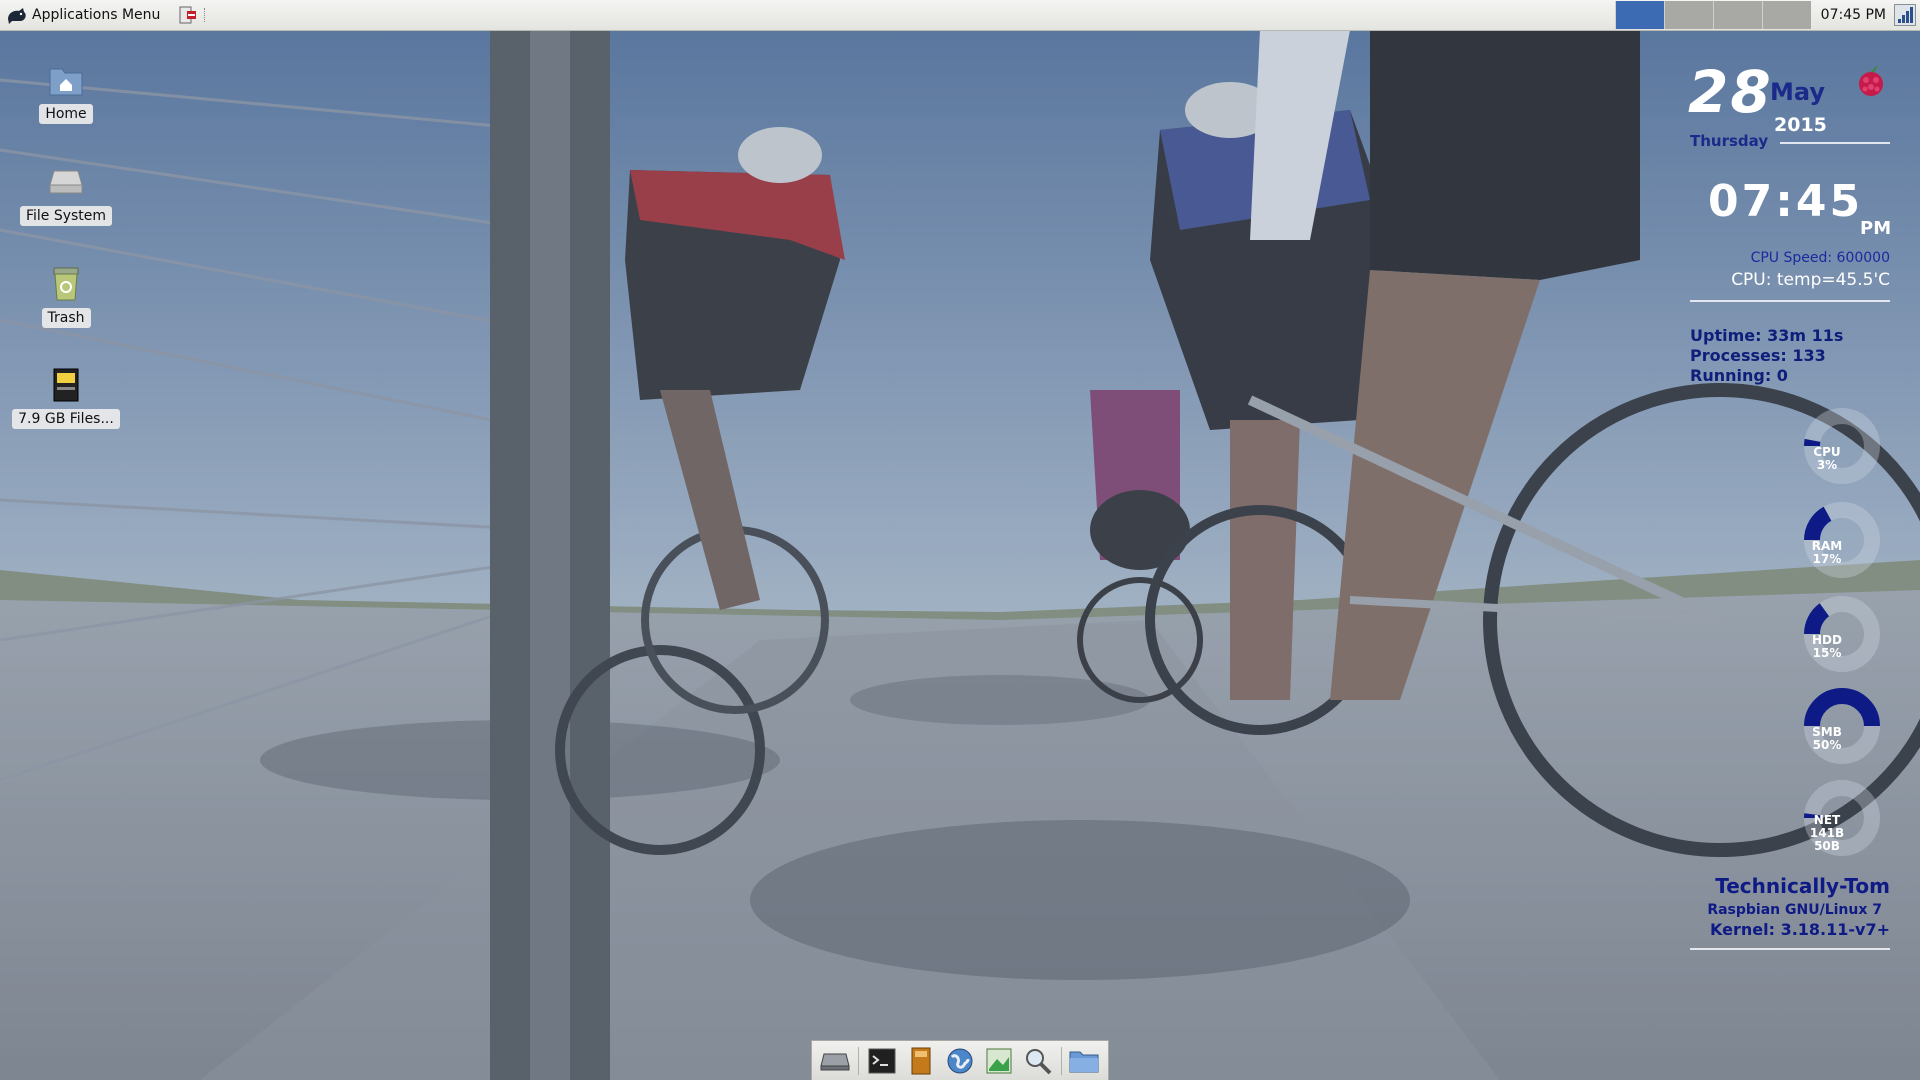 Image resolution: width=1920 pixels, height=1080 pixels. I want to click on logout-icon, so click(188, 15).